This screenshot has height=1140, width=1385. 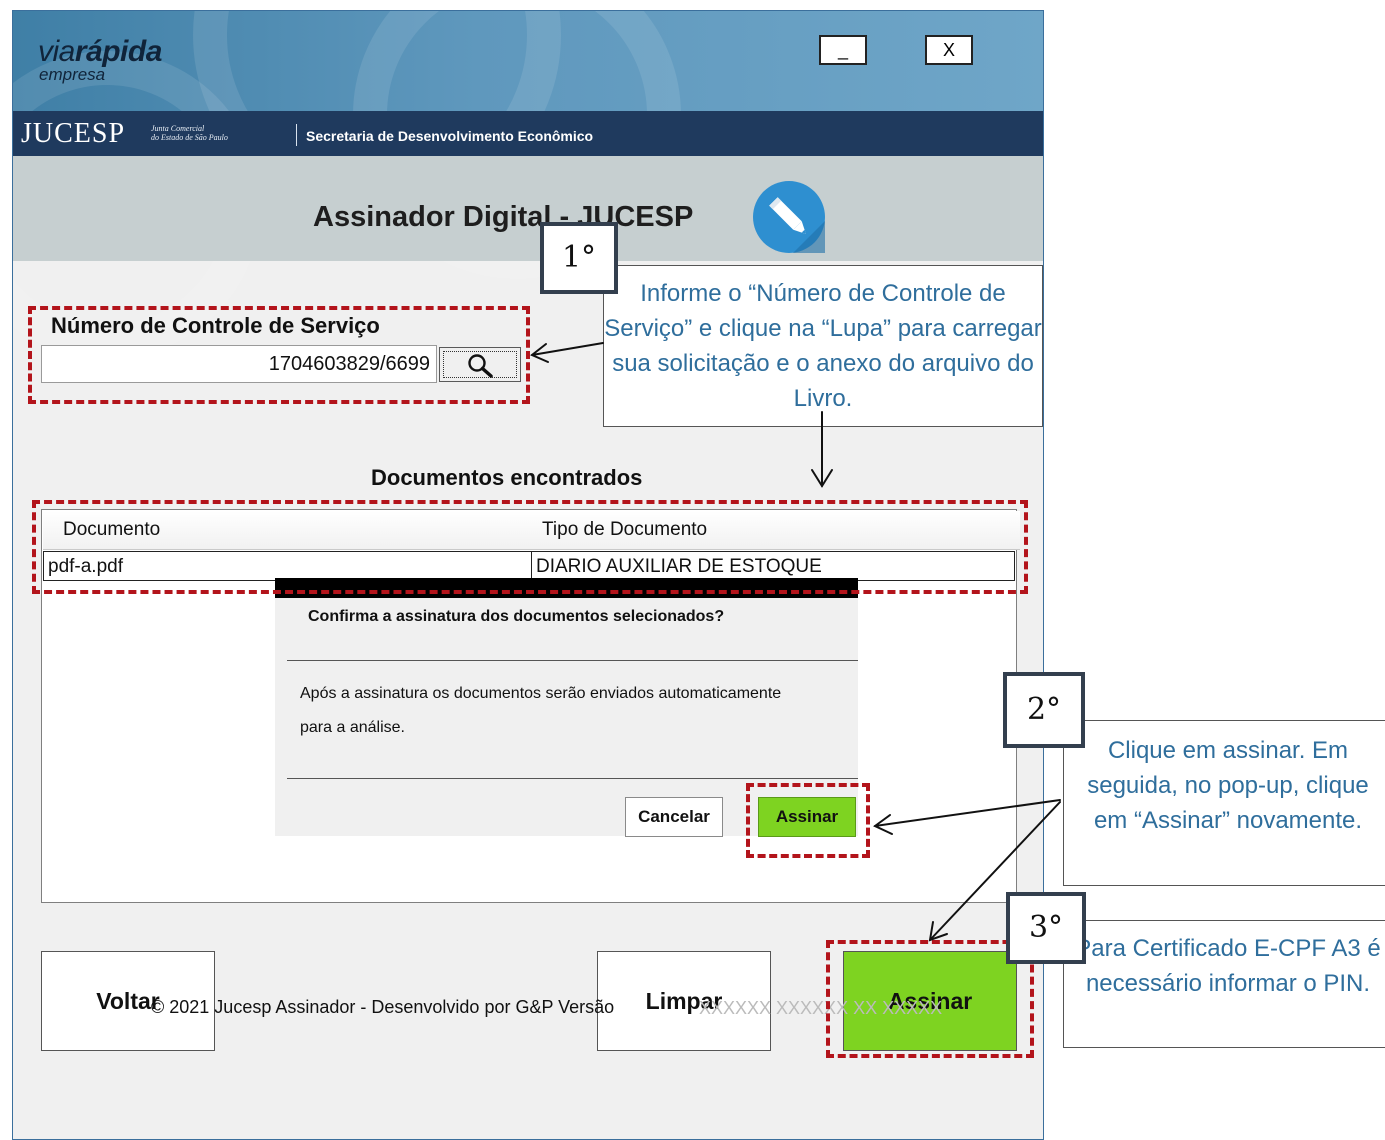 What do you see at coordinates (279, 355) in the screenshot?
I see `highlight-service-number` at bounding box center [279, 355].